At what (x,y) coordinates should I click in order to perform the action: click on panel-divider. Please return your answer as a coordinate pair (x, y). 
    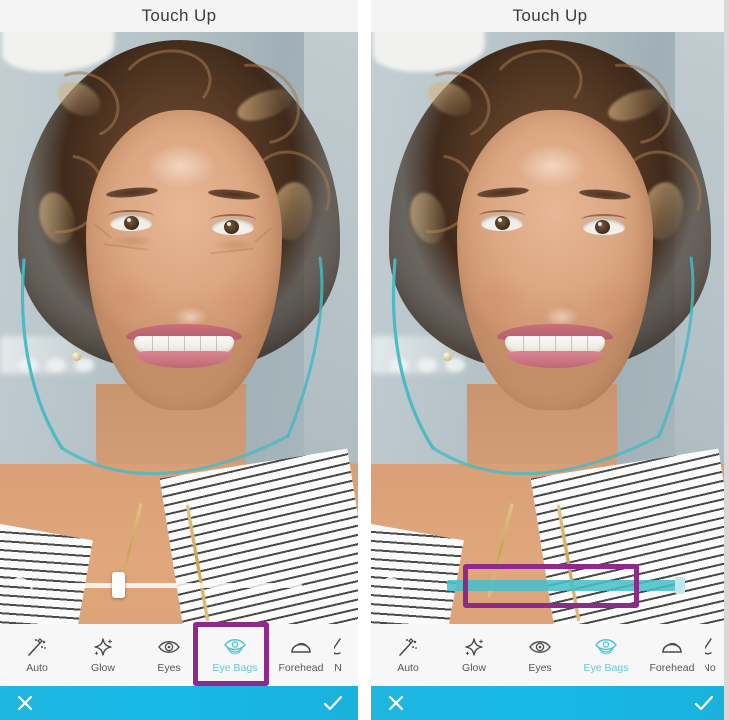
    Looking at the image, I should click on (364, 360).